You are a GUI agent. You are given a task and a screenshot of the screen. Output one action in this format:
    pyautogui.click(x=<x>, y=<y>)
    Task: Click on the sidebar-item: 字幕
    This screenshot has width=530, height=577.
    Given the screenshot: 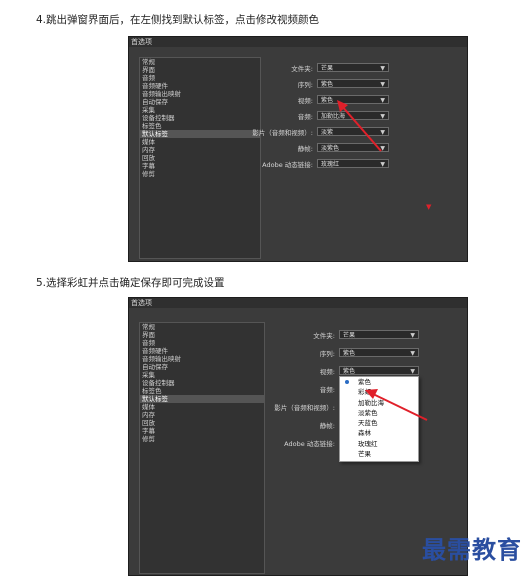 What is the action you would take?
    pyautogui.click(x=202, y=431)
    